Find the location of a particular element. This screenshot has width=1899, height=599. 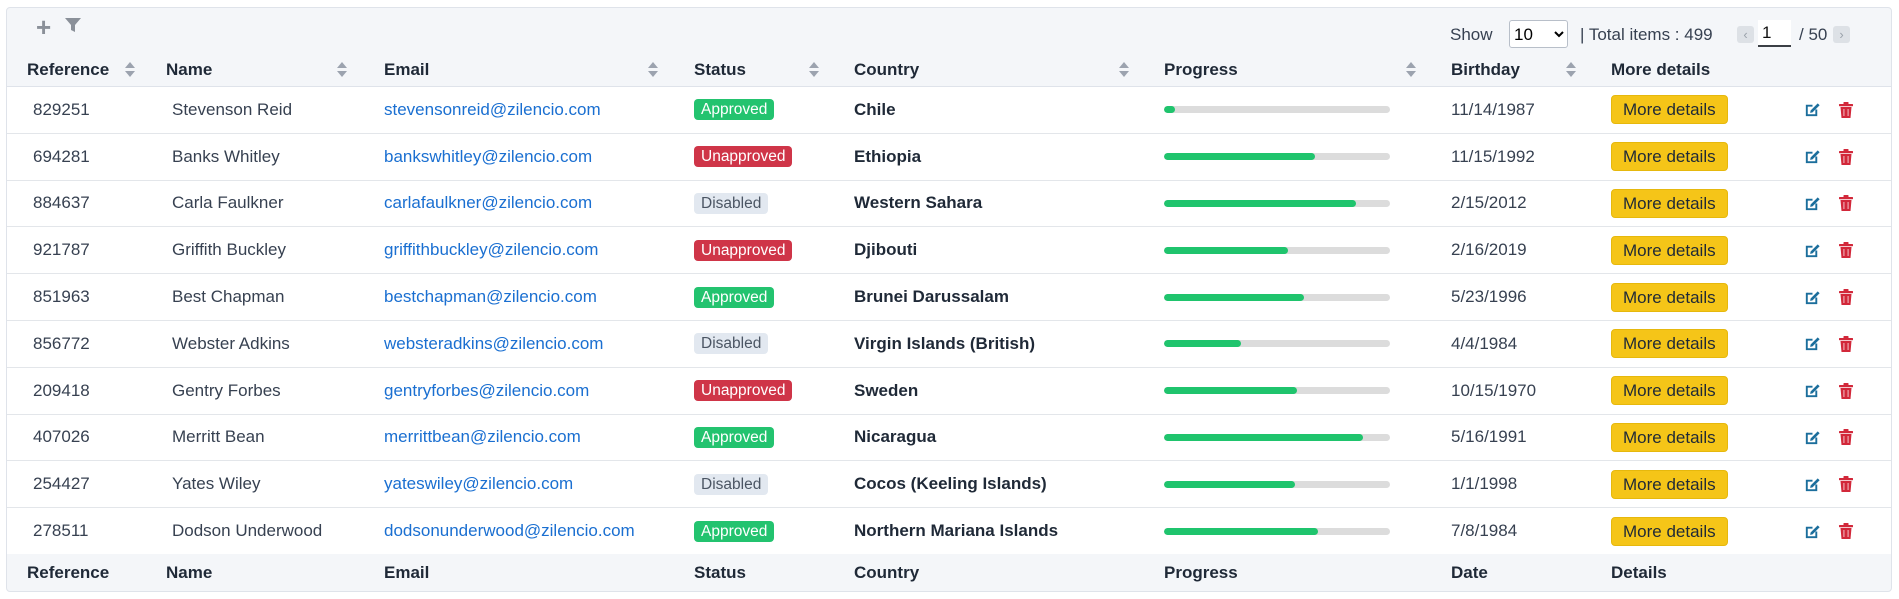

status-badge: Approved is located at coordinates (734, 110).